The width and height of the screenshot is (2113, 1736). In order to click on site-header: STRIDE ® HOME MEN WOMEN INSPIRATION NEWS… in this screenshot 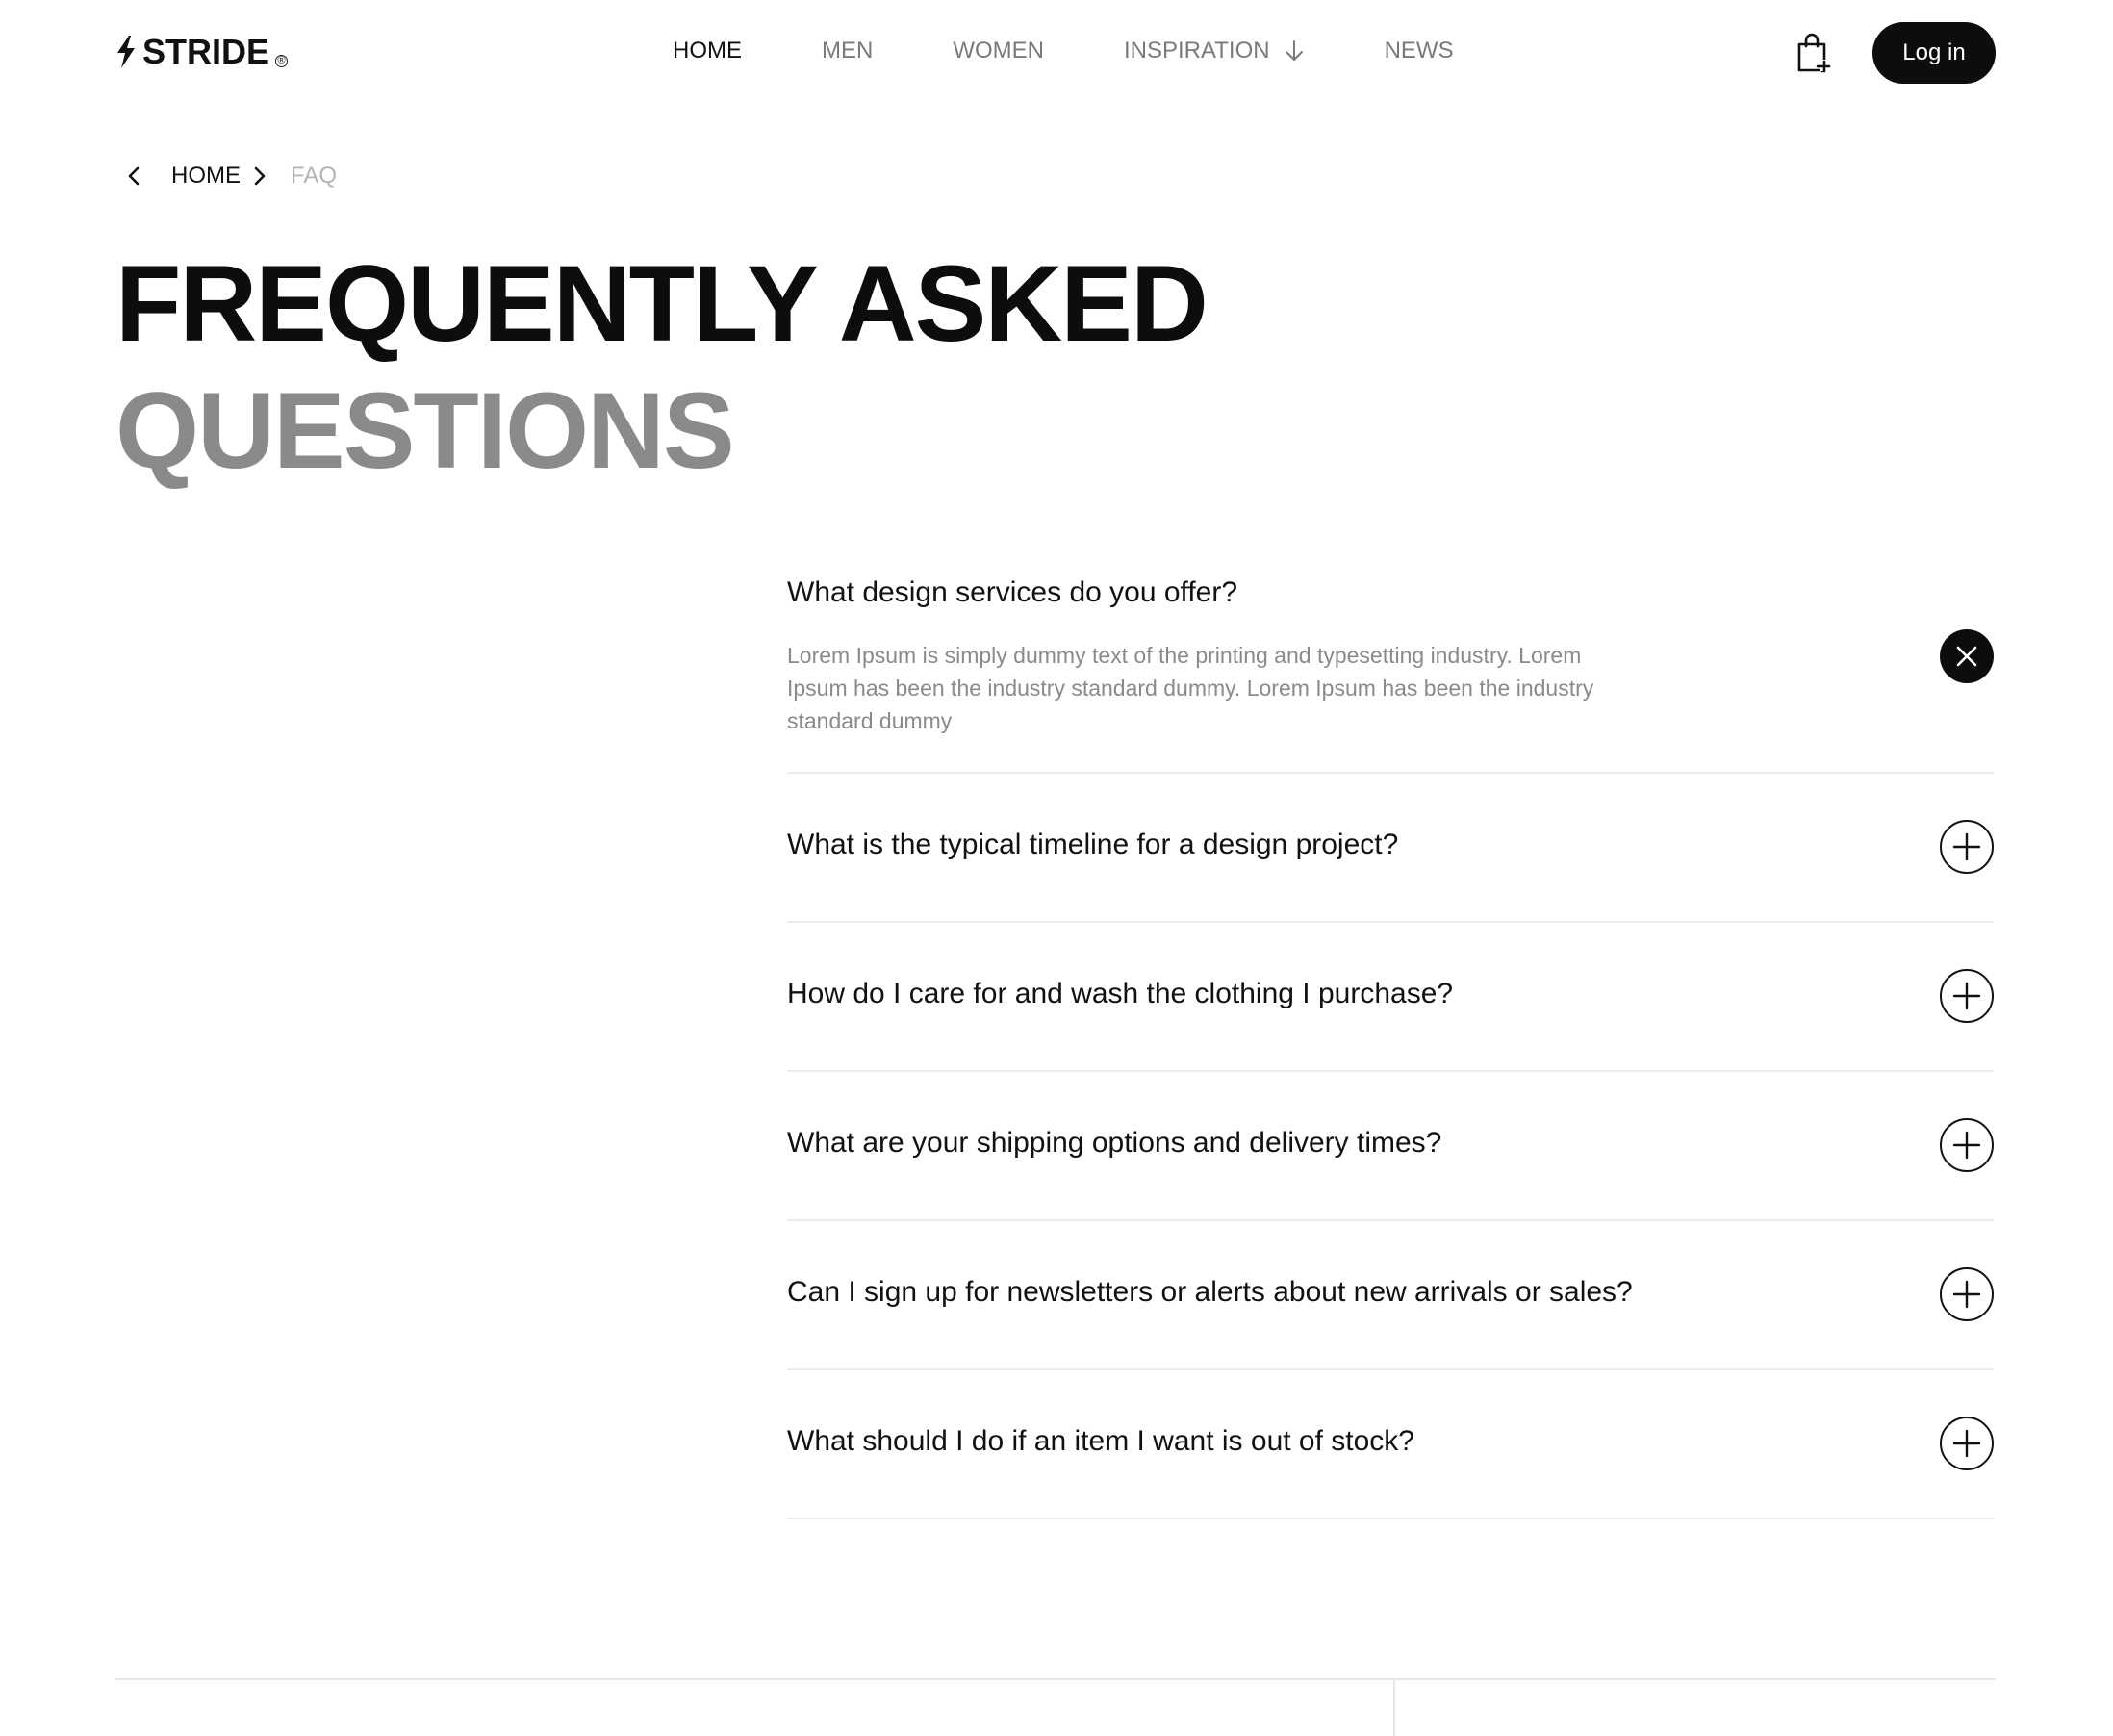, I will do `click(1056, 53)`.